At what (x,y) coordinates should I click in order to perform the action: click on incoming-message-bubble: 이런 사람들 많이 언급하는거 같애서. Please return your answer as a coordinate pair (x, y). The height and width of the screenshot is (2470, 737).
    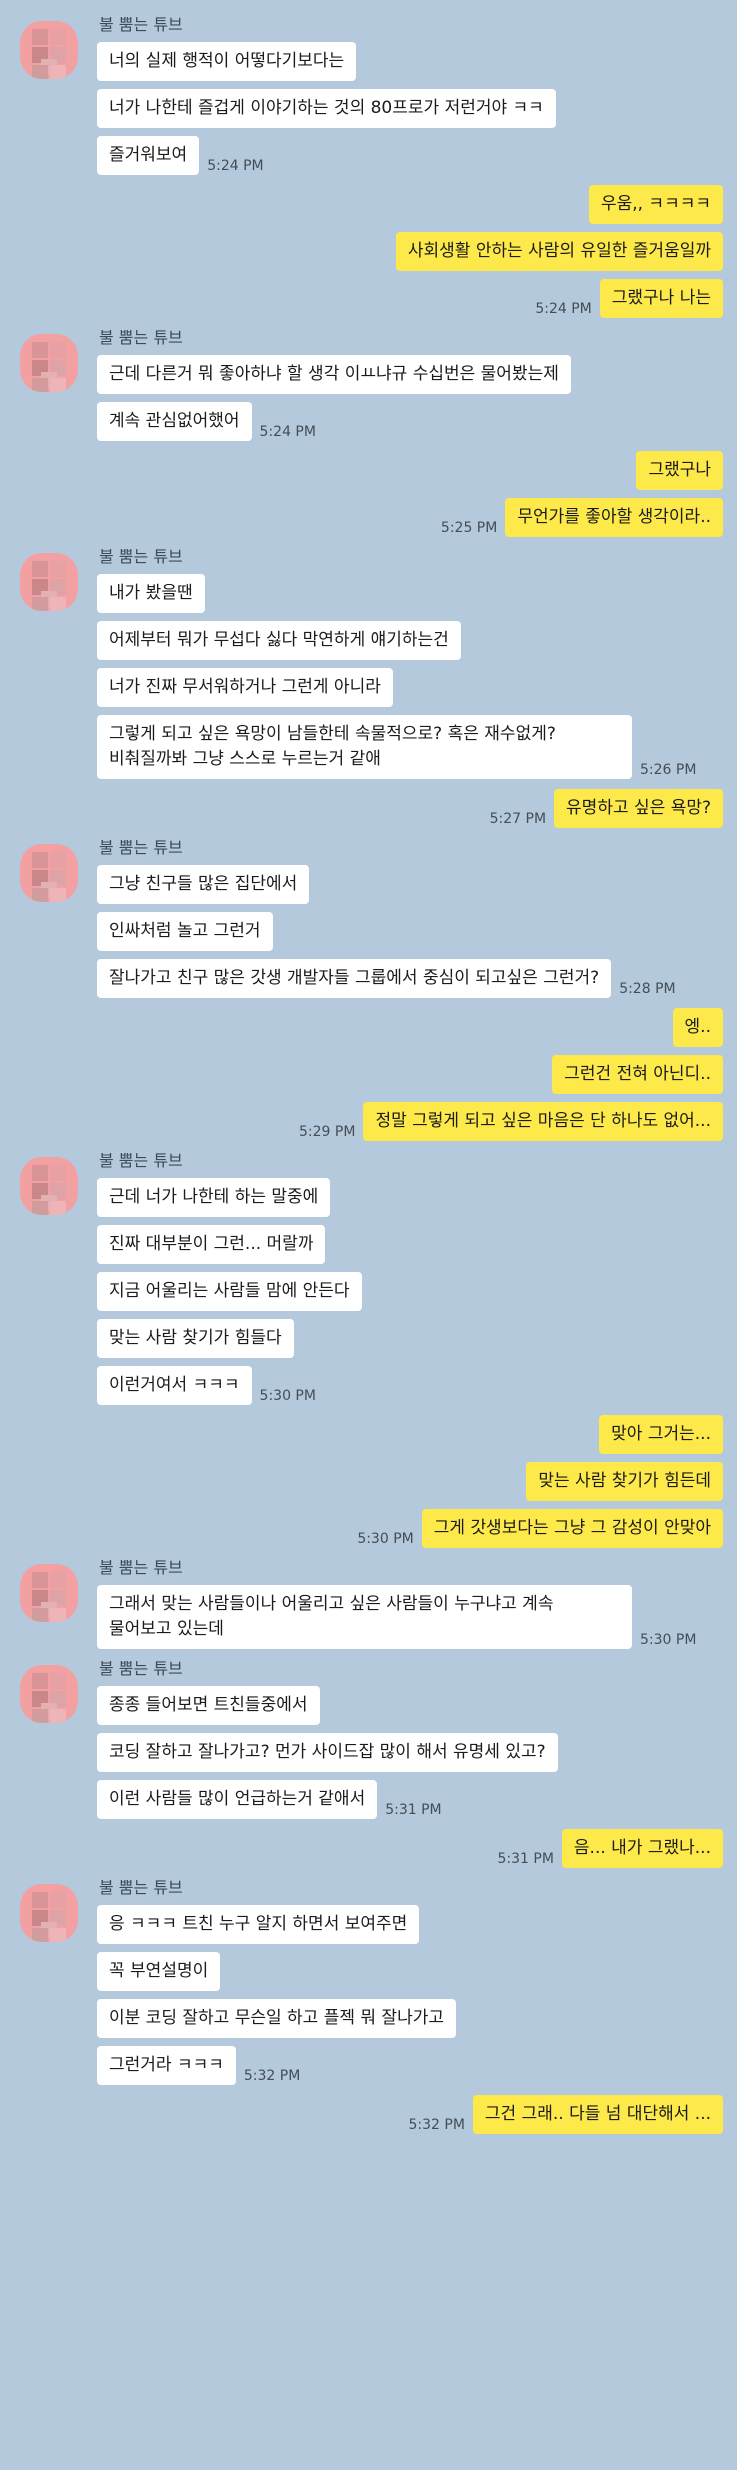
    Looking at the image, I should click on (237, 1799).